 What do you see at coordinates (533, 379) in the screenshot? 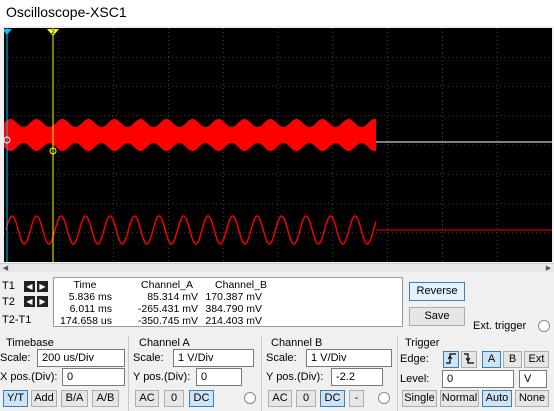
I see `trigger-level-unit: V` at bounding box center [533, 379].